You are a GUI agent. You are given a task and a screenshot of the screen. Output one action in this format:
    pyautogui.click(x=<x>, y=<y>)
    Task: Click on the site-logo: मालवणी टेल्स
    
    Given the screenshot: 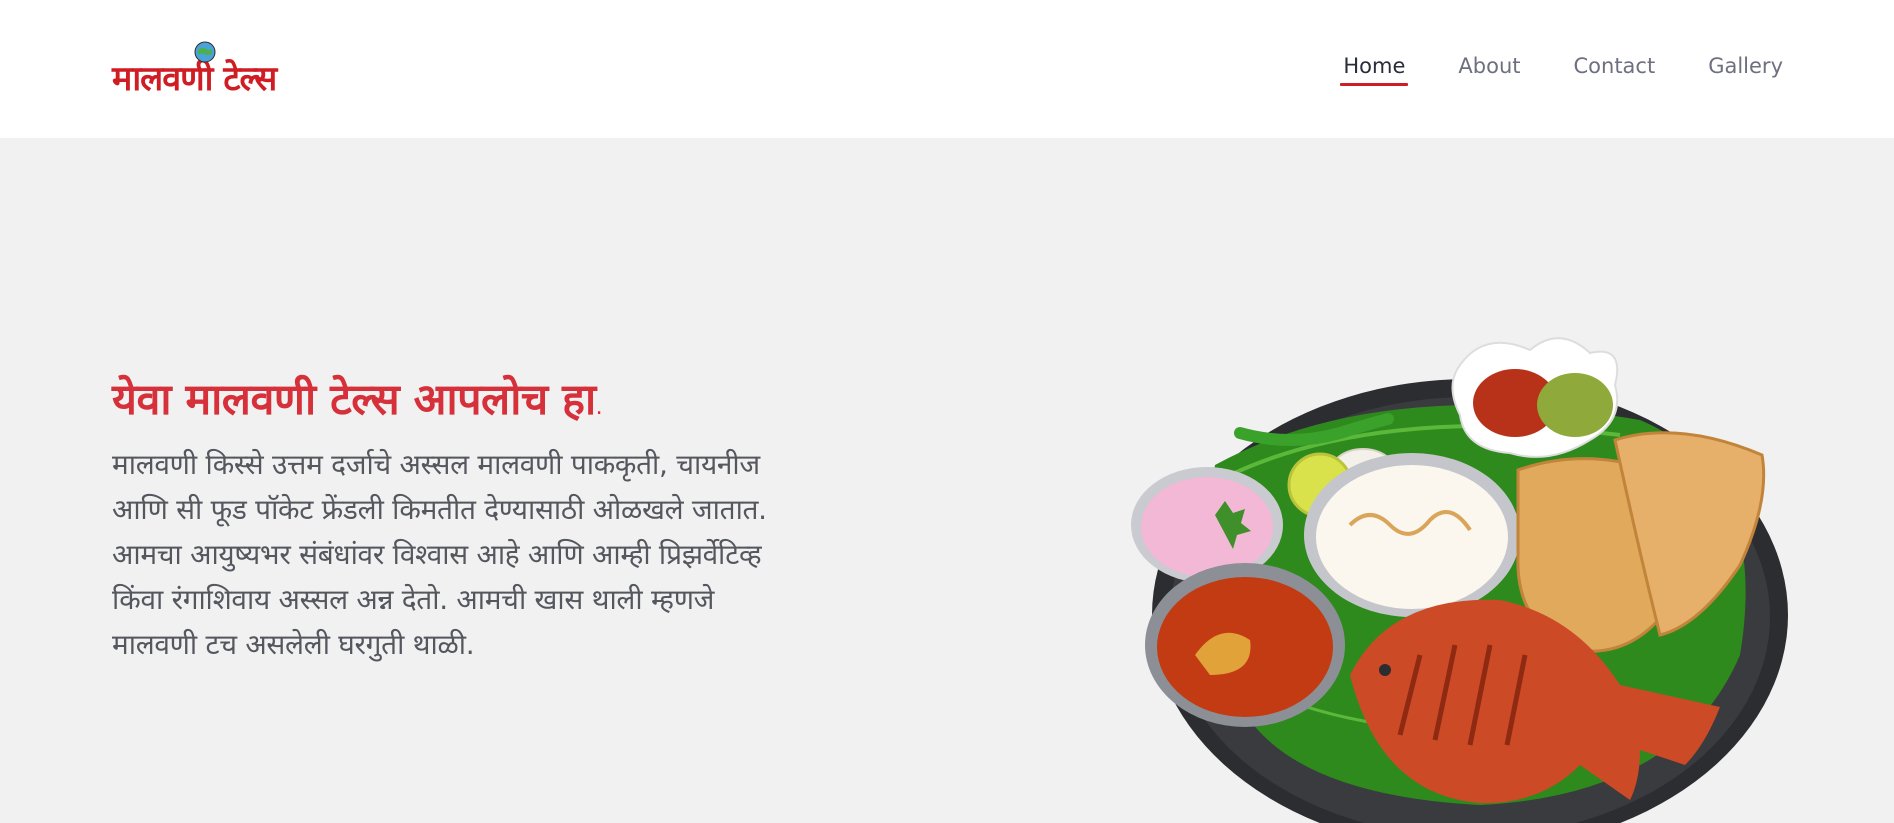 What is the action you would take?
    pyautogui.click(x=202, y=69)
    